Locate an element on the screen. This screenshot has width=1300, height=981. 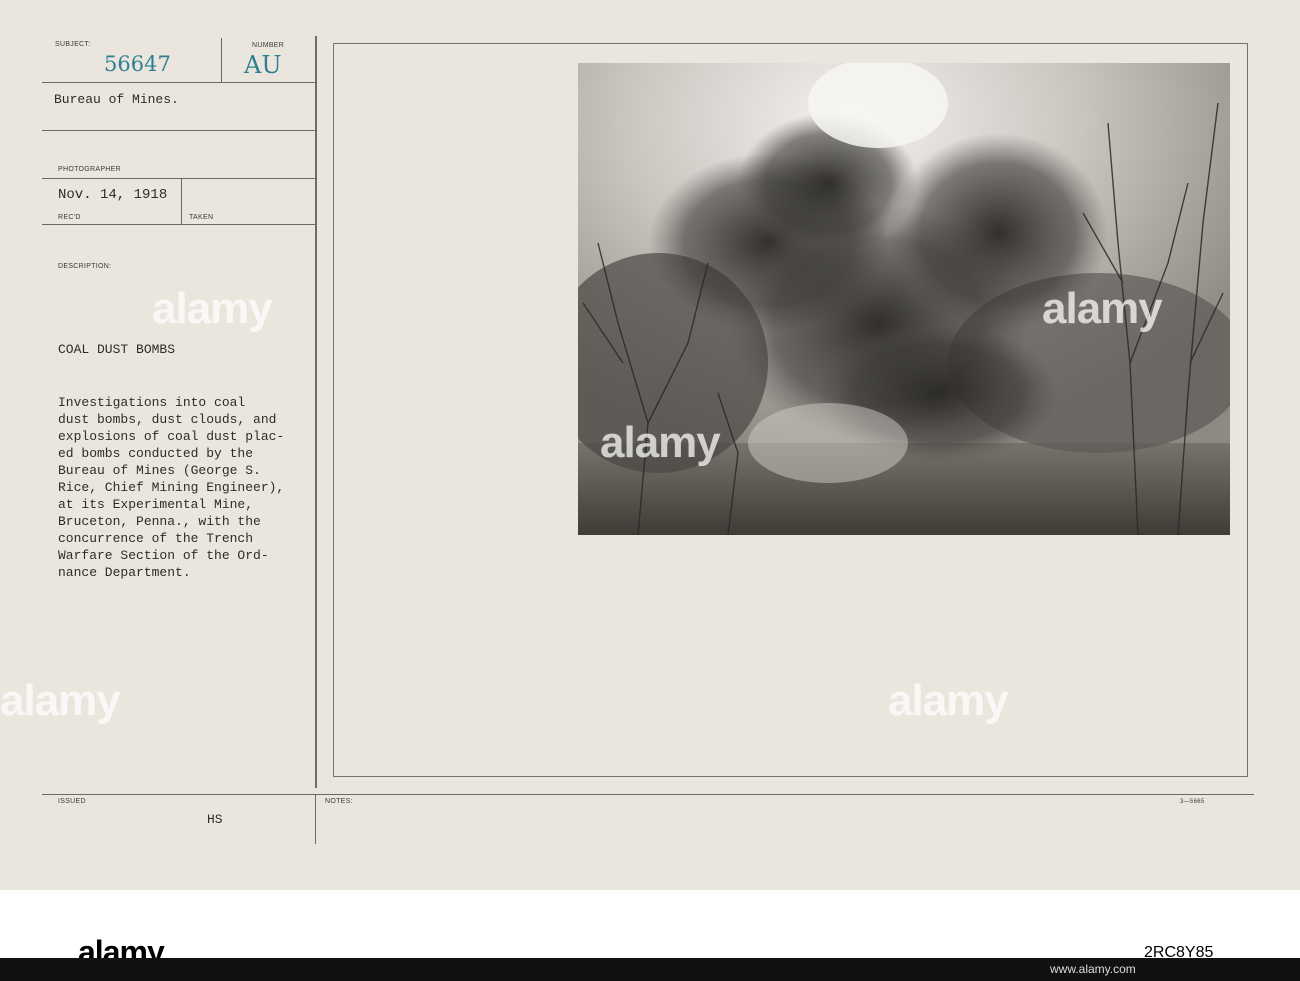
bureau-rule is located at coordinates (178, 130).